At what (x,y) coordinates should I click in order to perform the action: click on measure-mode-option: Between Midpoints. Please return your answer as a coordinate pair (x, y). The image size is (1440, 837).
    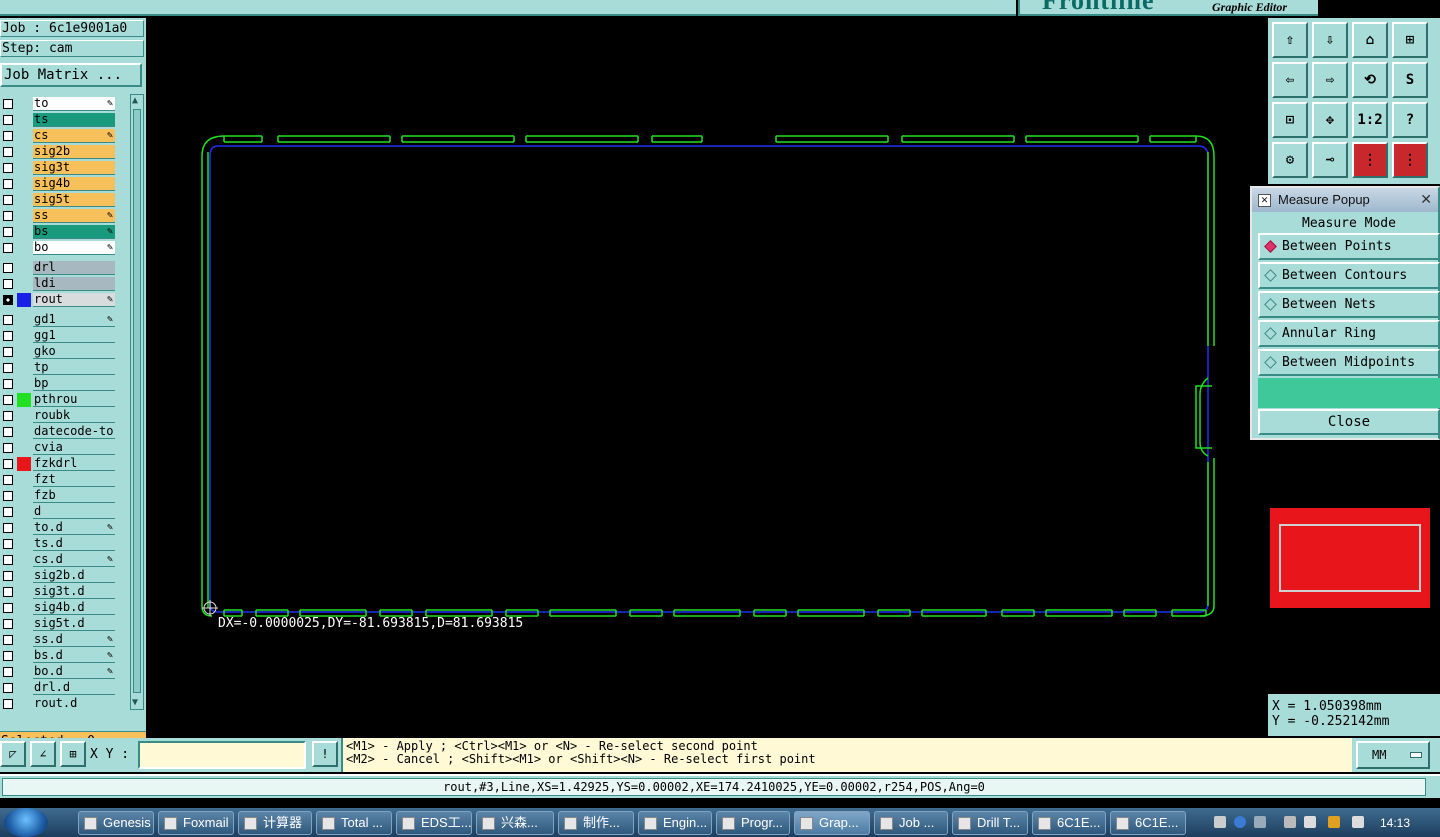
    Looking at the image, I should click on (1349, 362).